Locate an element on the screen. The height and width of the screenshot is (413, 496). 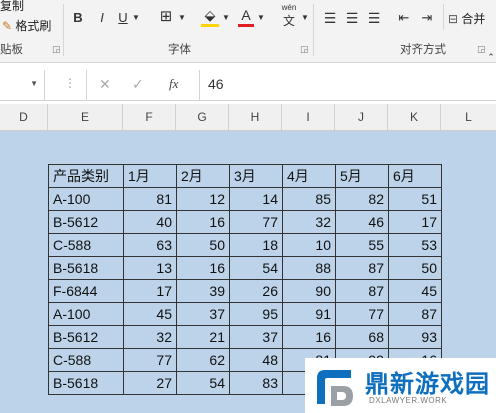
column-header-h: H is located at coordinates (255, 117).